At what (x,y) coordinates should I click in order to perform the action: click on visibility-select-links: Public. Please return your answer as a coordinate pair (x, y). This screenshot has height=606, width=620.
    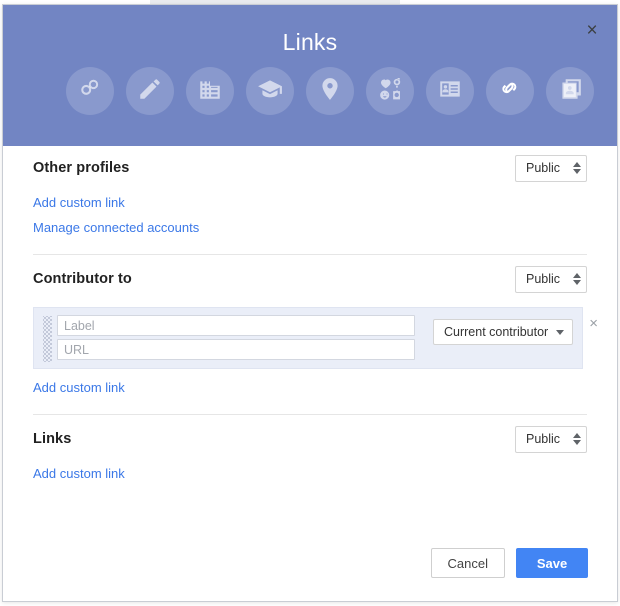
    Looking at the image, I should click on (551, 439).